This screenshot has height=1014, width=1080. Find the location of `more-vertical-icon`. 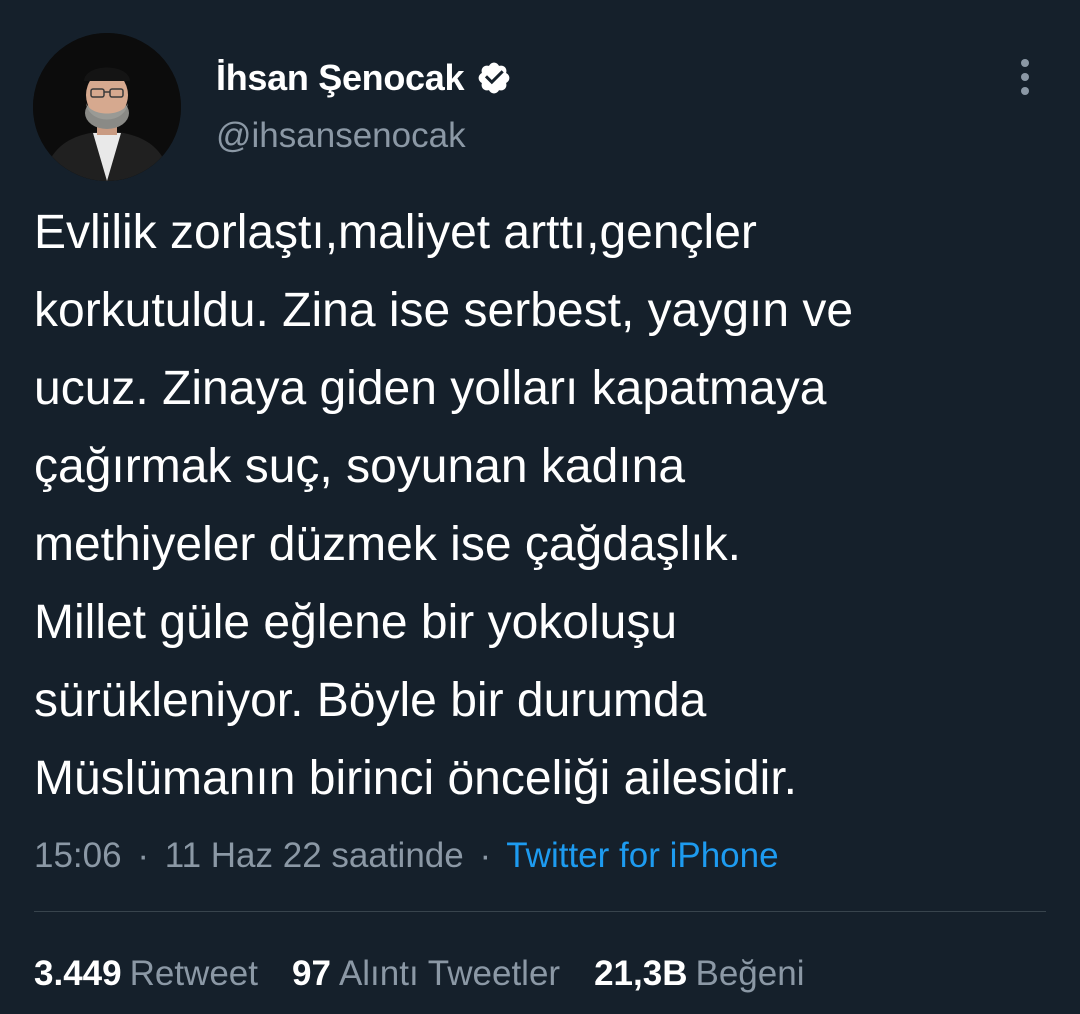

more-vertical-icon is located at coordinates (1025, 77).